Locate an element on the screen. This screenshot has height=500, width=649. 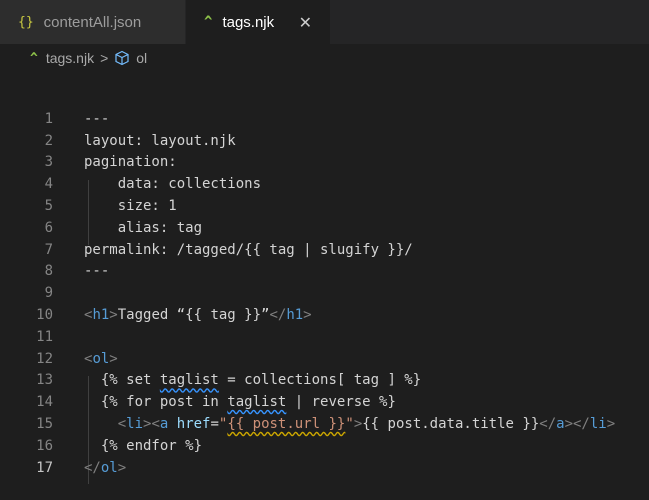
code-line: 5 size: 1 is located at coordinates (324, 206).